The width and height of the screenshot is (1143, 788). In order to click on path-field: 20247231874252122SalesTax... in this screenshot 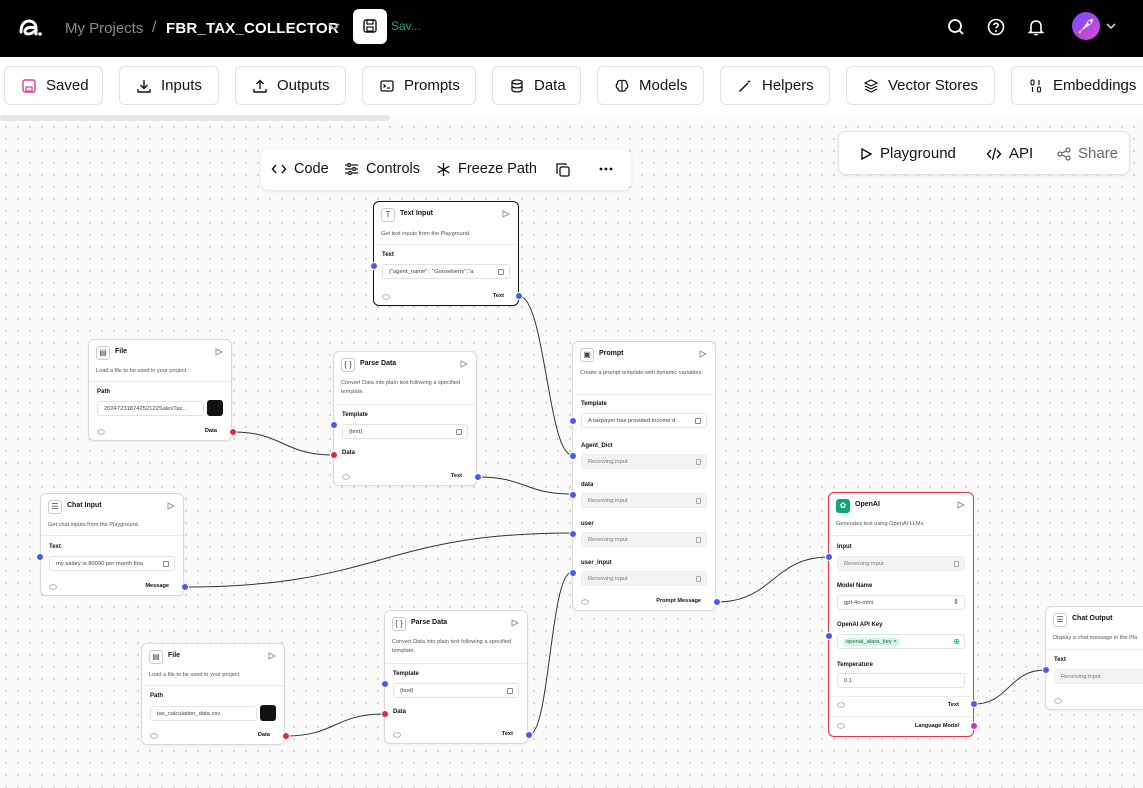, I will do `click(150, 408)`.